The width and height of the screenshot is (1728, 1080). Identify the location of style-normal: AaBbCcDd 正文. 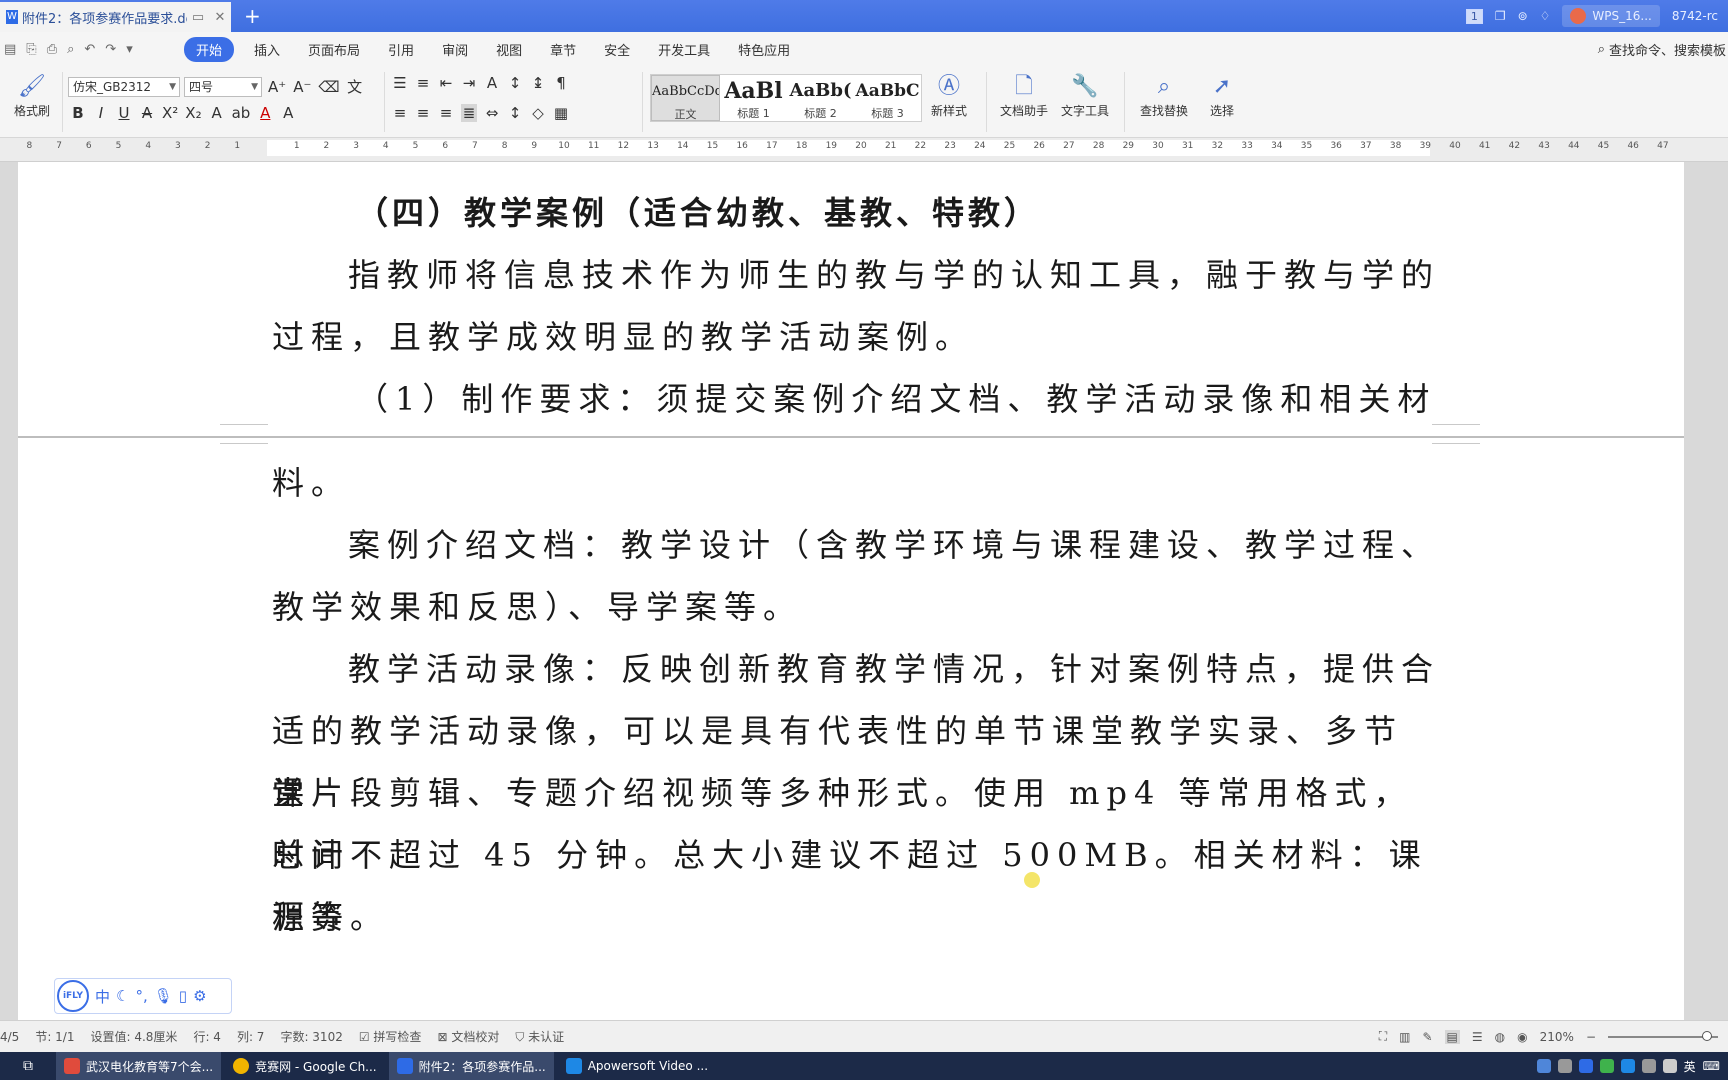
(685, 98).